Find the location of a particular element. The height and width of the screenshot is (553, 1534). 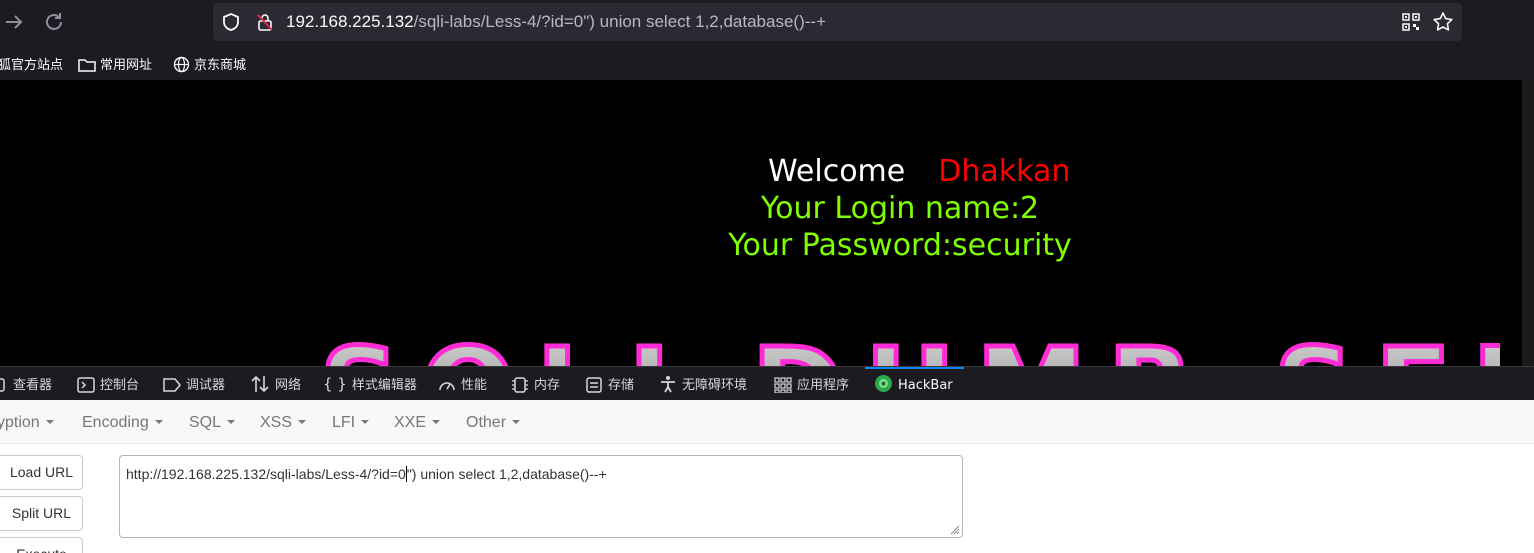

qr-code-icon is located at coordinates (1411, 22).